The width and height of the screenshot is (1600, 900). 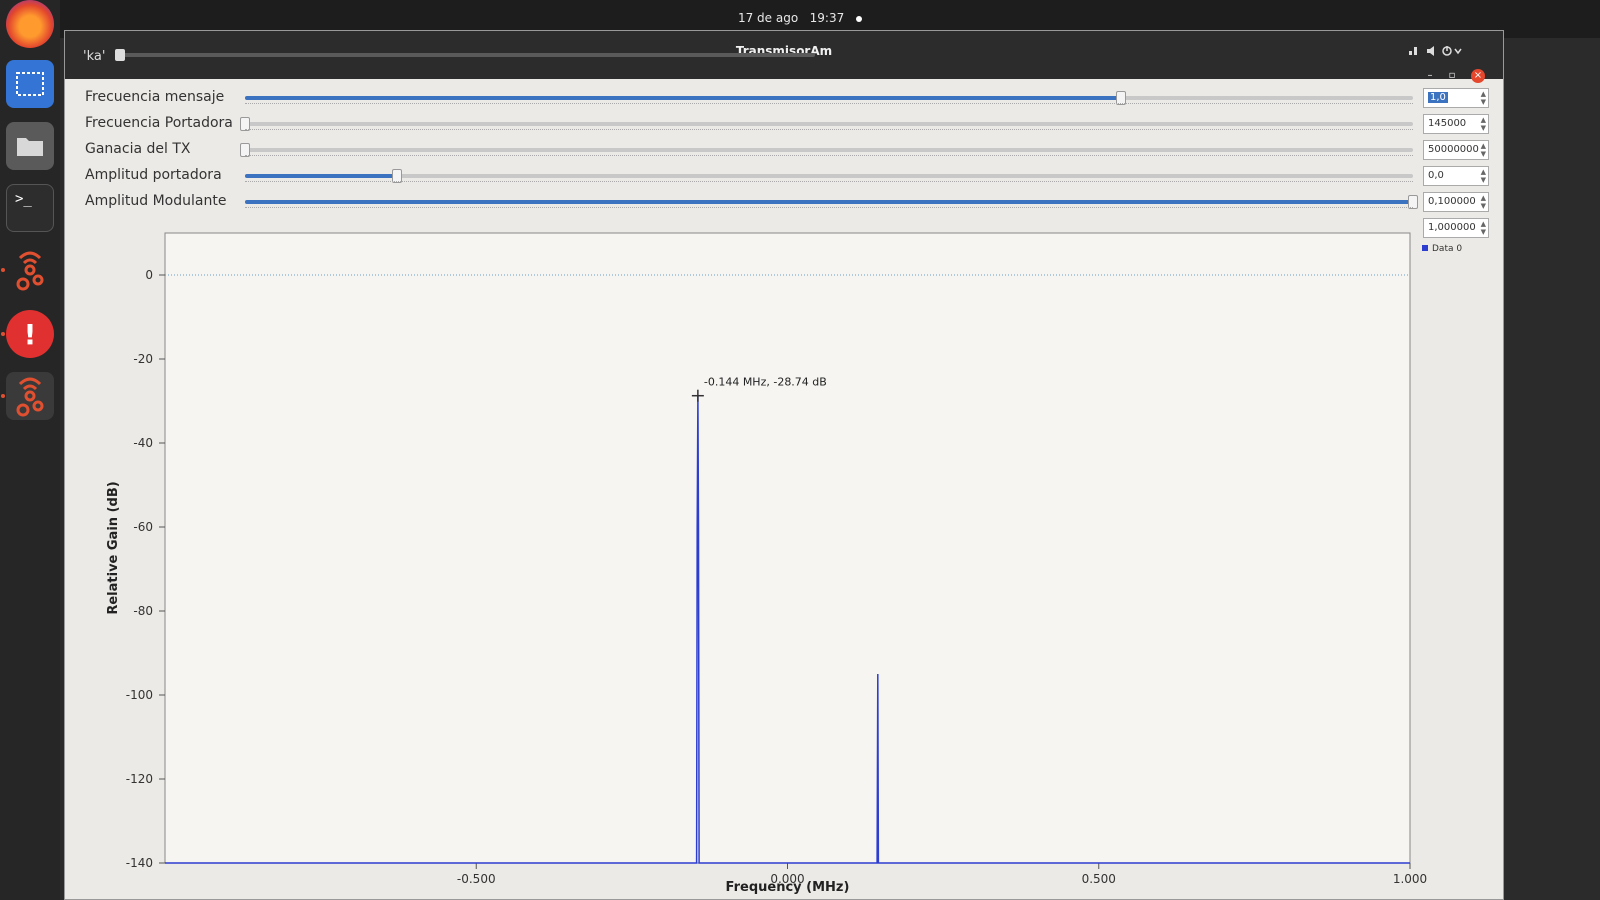 I want to click on x-tick-label: 0.500, so click(x=1099, y=879).